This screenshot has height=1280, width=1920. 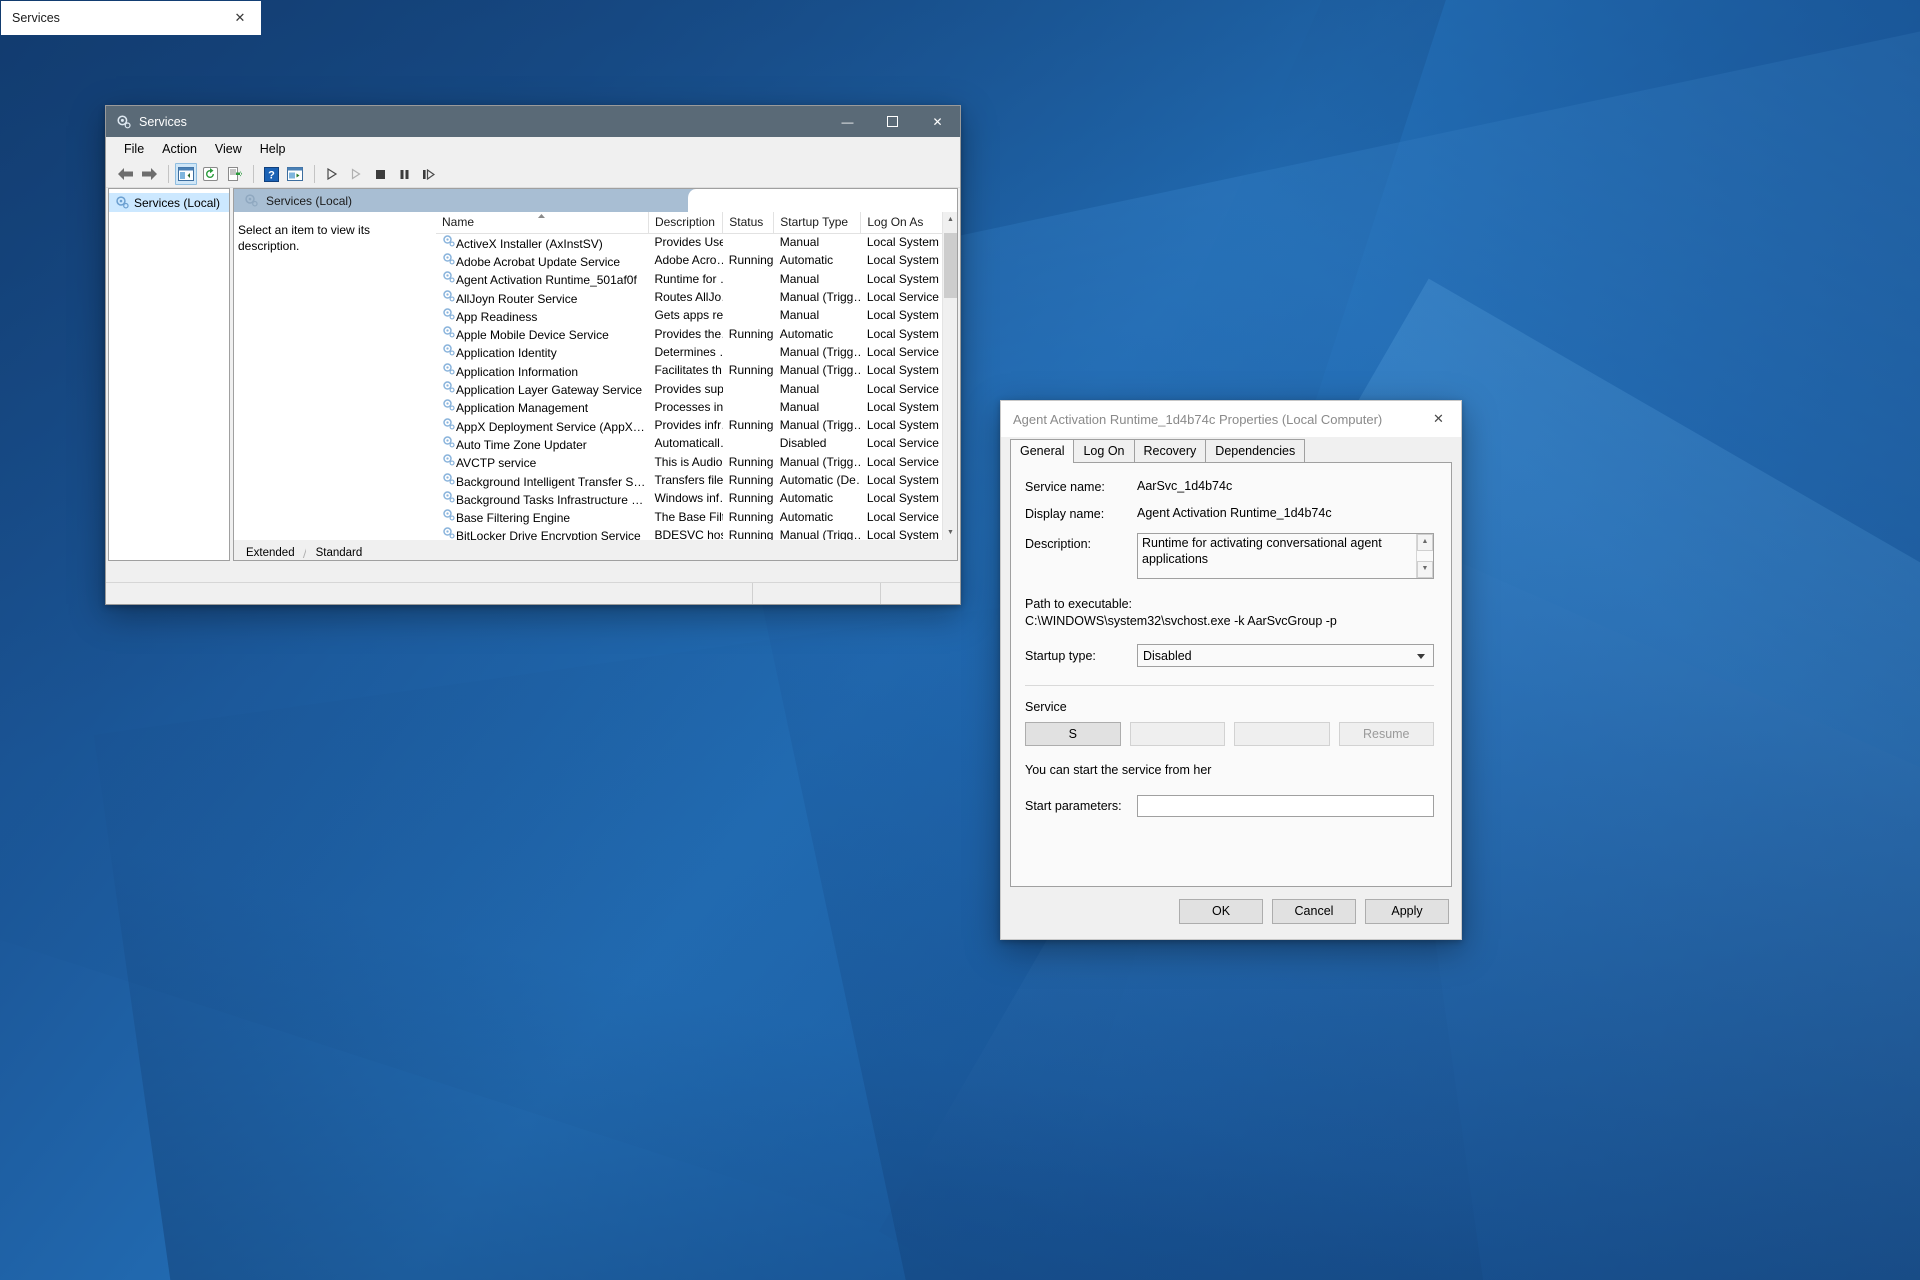 What do you see at coordinates (817, 223) in the screenshot?
I see `column-header-startup-type: Startup Type` at bounding box center [817, 223].